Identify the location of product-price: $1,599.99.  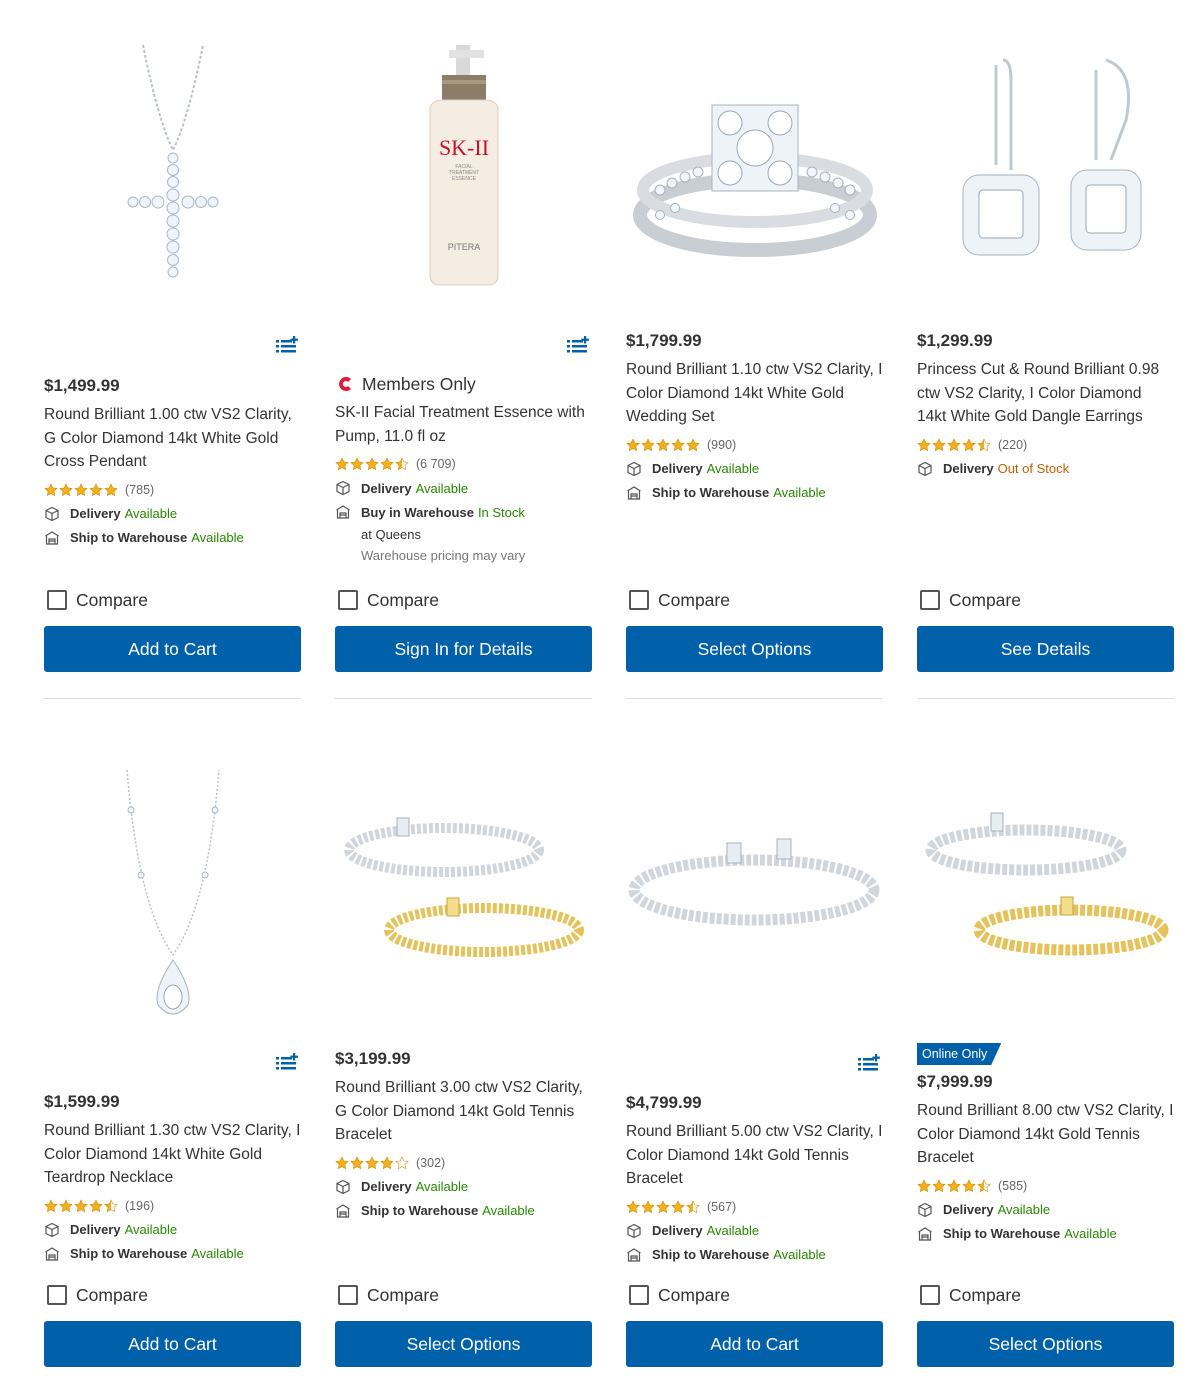
(82, 1101).